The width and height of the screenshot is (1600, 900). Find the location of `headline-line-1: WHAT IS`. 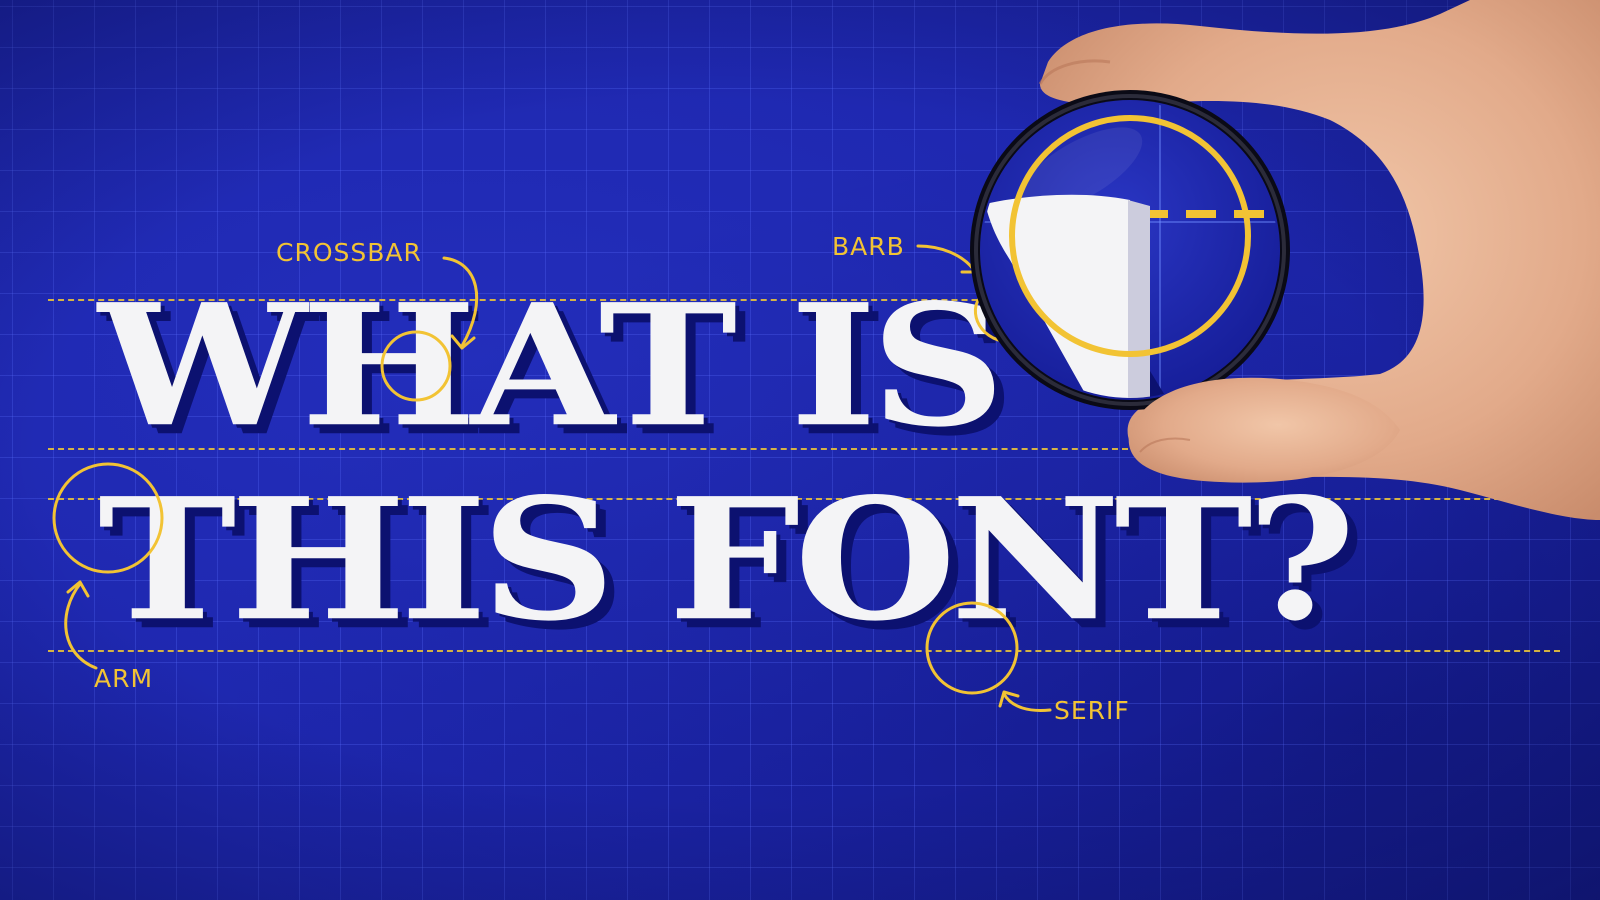

headline-line-1: WHAT IS is located at coordinates (551, 365).